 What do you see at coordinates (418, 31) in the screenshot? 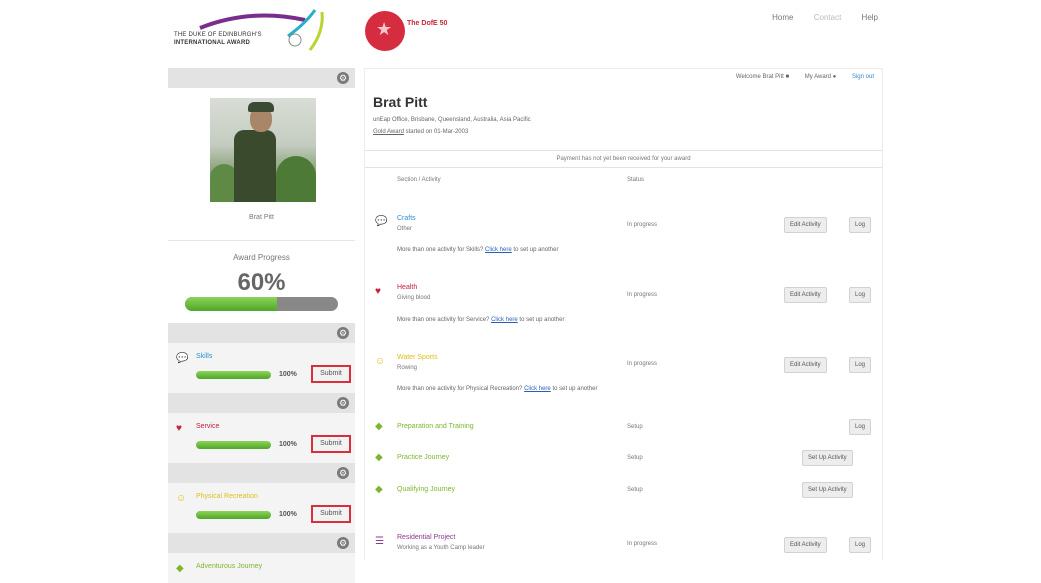
I see `anniversary-logo: ★ The DofE 50` at bounding box center [418, 31].